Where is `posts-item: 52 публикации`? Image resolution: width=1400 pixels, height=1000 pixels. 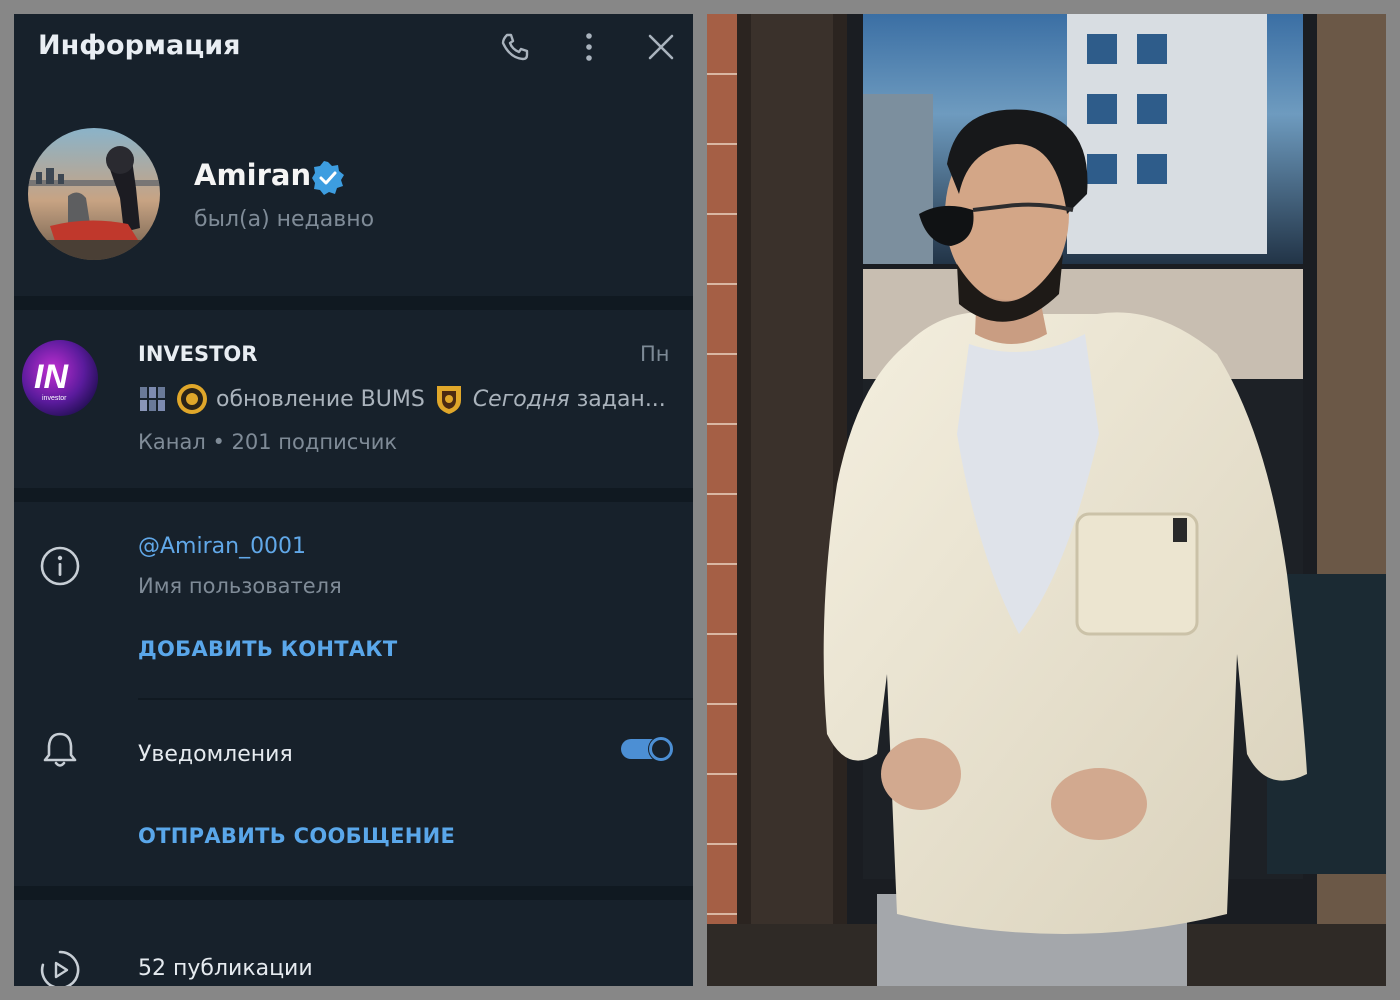
posts-item: 52 публикации is located at coordinates (353, 943).